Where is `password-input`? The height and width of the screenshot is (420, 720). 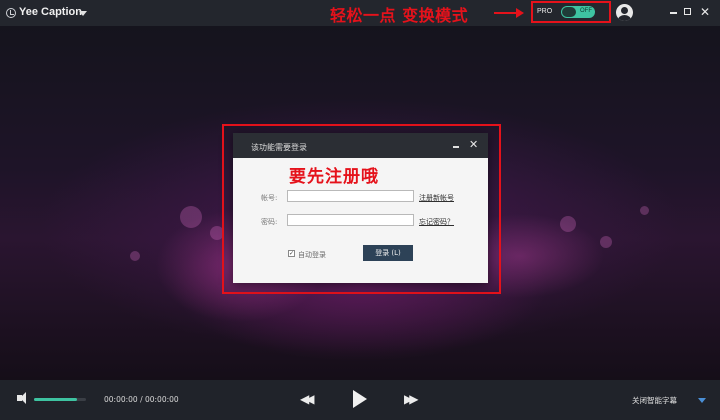 password-input is located at coordinates (350, 220).